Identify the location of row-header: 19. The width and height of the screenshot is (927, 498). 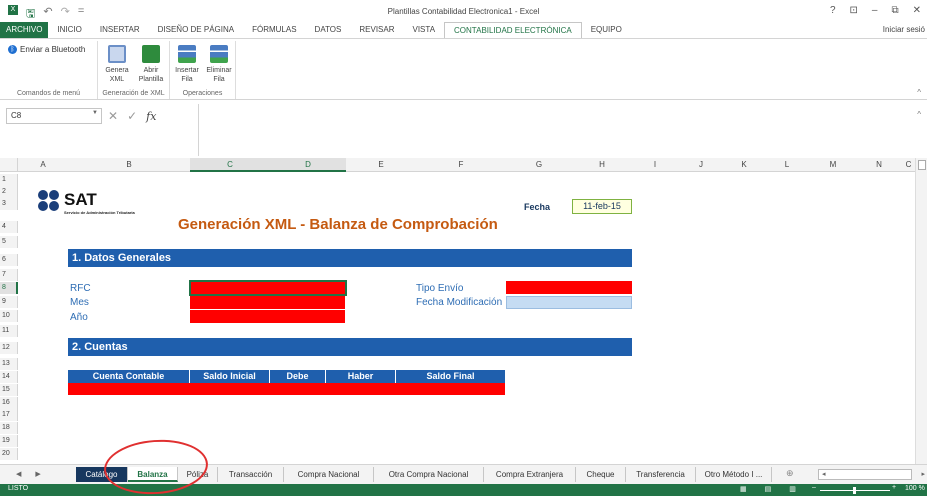
(9, 441).